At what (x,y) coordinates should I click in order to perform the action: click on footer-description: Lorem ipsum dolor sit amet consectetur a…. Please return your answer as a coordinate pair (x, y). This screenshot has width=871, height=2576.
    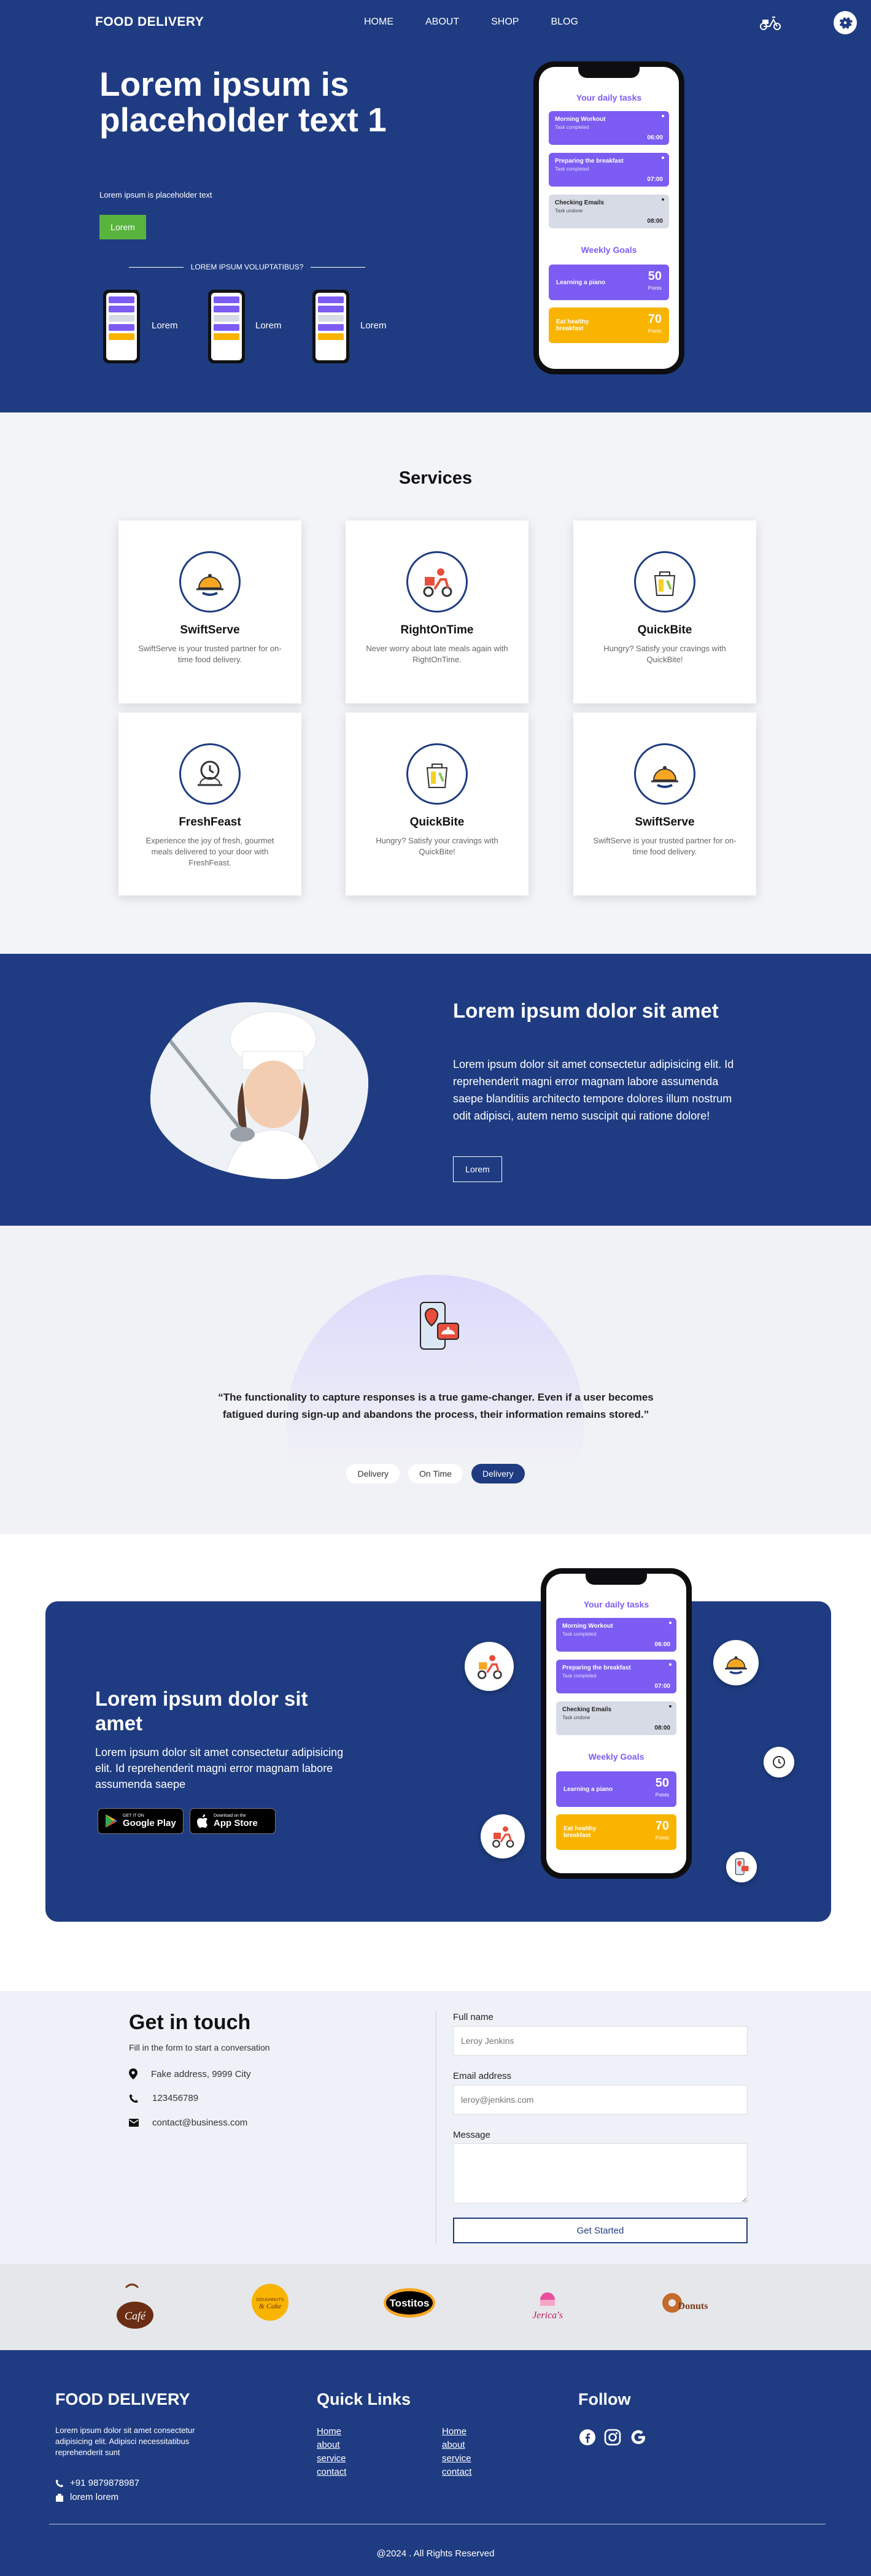
    Looking at the image, I should click on (125, 2441).